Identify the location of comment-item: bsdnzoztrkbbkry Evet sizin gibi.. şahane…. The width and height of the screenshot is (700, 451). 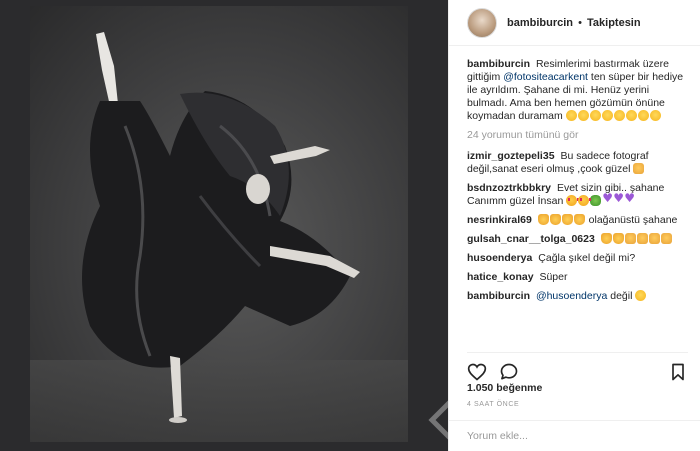
(579, 195).